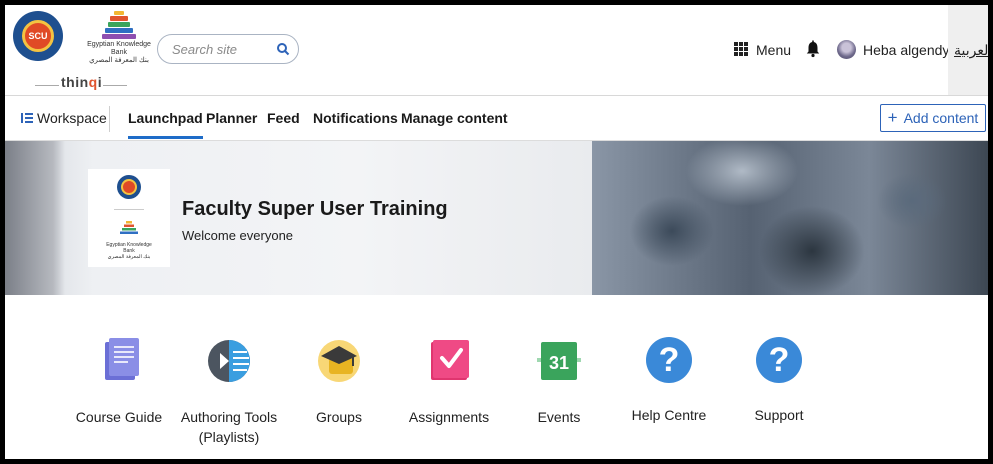  Describe the element at coordinates (229, 361) in the screenshot. I see `authoring-tools-icon` at that location.